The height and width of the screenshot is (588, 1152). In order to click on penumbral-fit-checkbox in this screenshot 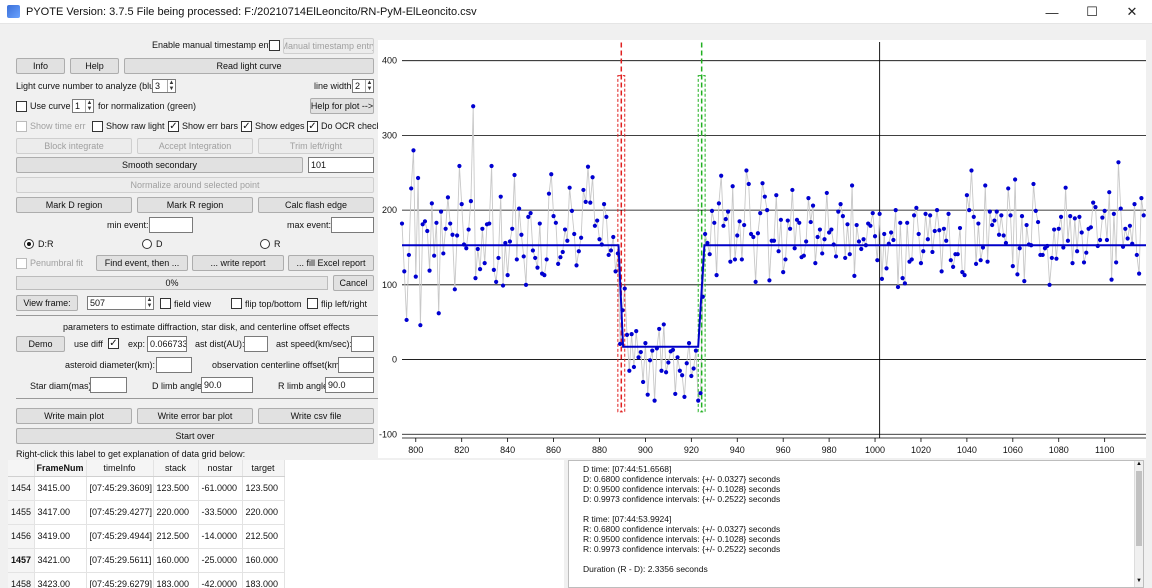, I will do `click(21, 263)`.